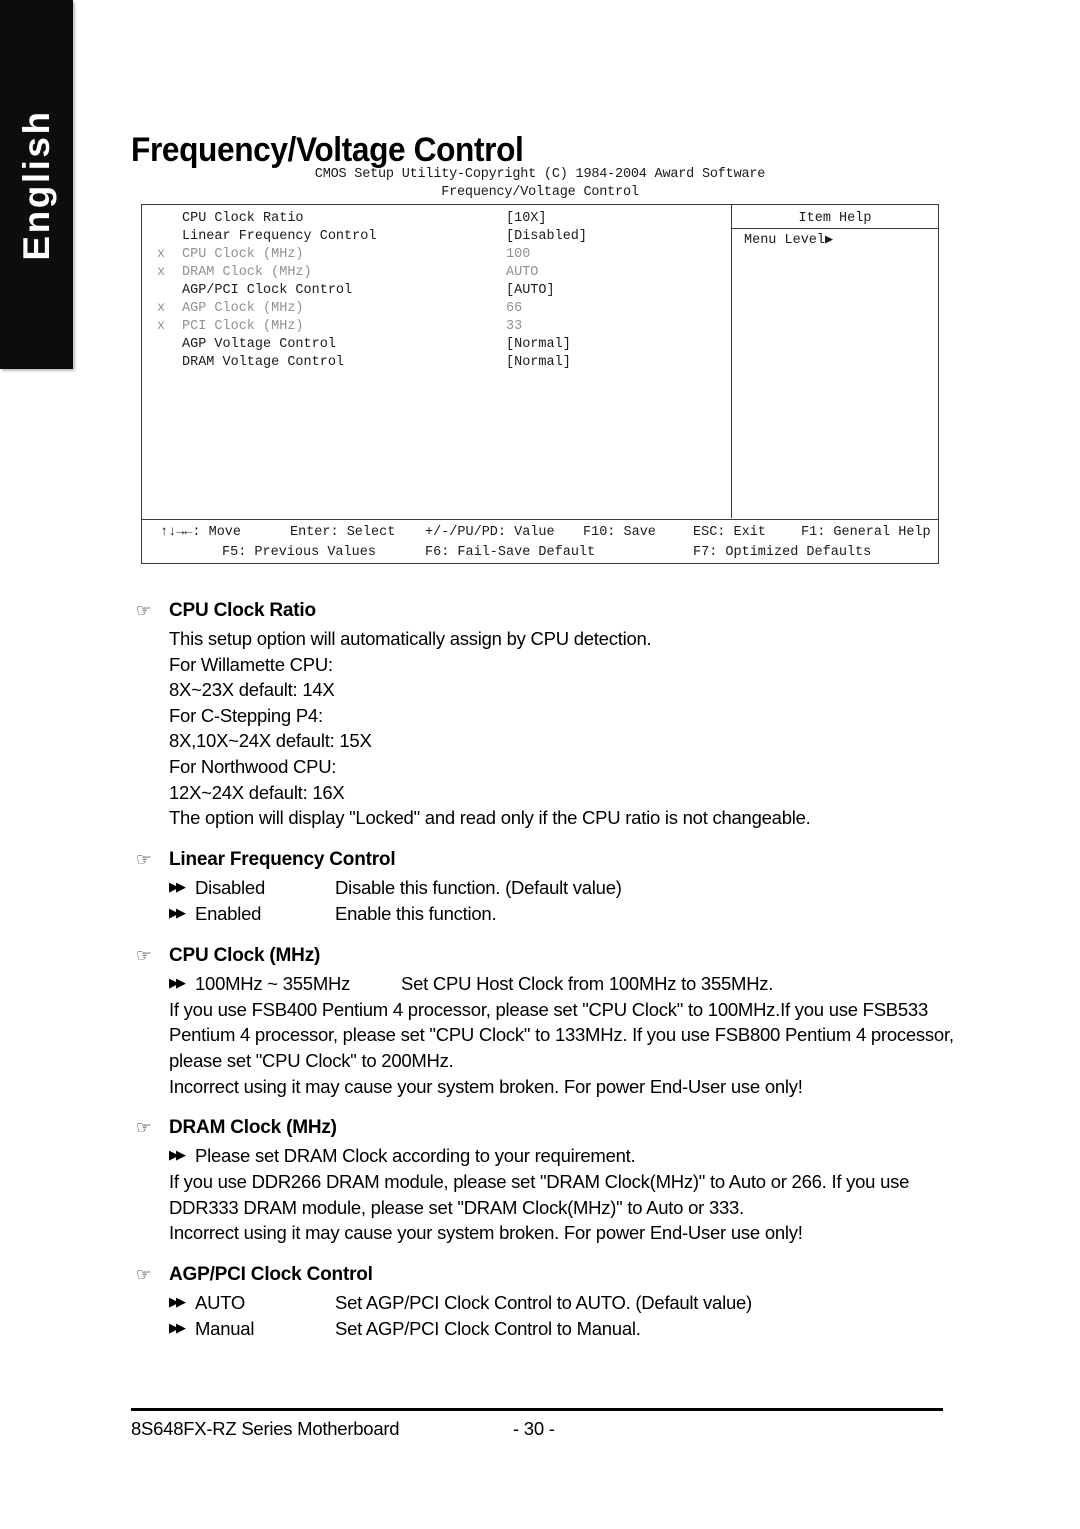 The height and width of the screenshot is (1529, 1080). Describe the element at coordinates (436, 345) in the screenshot. I see `bios-row: AGP Voltage Control [Normal]` at that location.